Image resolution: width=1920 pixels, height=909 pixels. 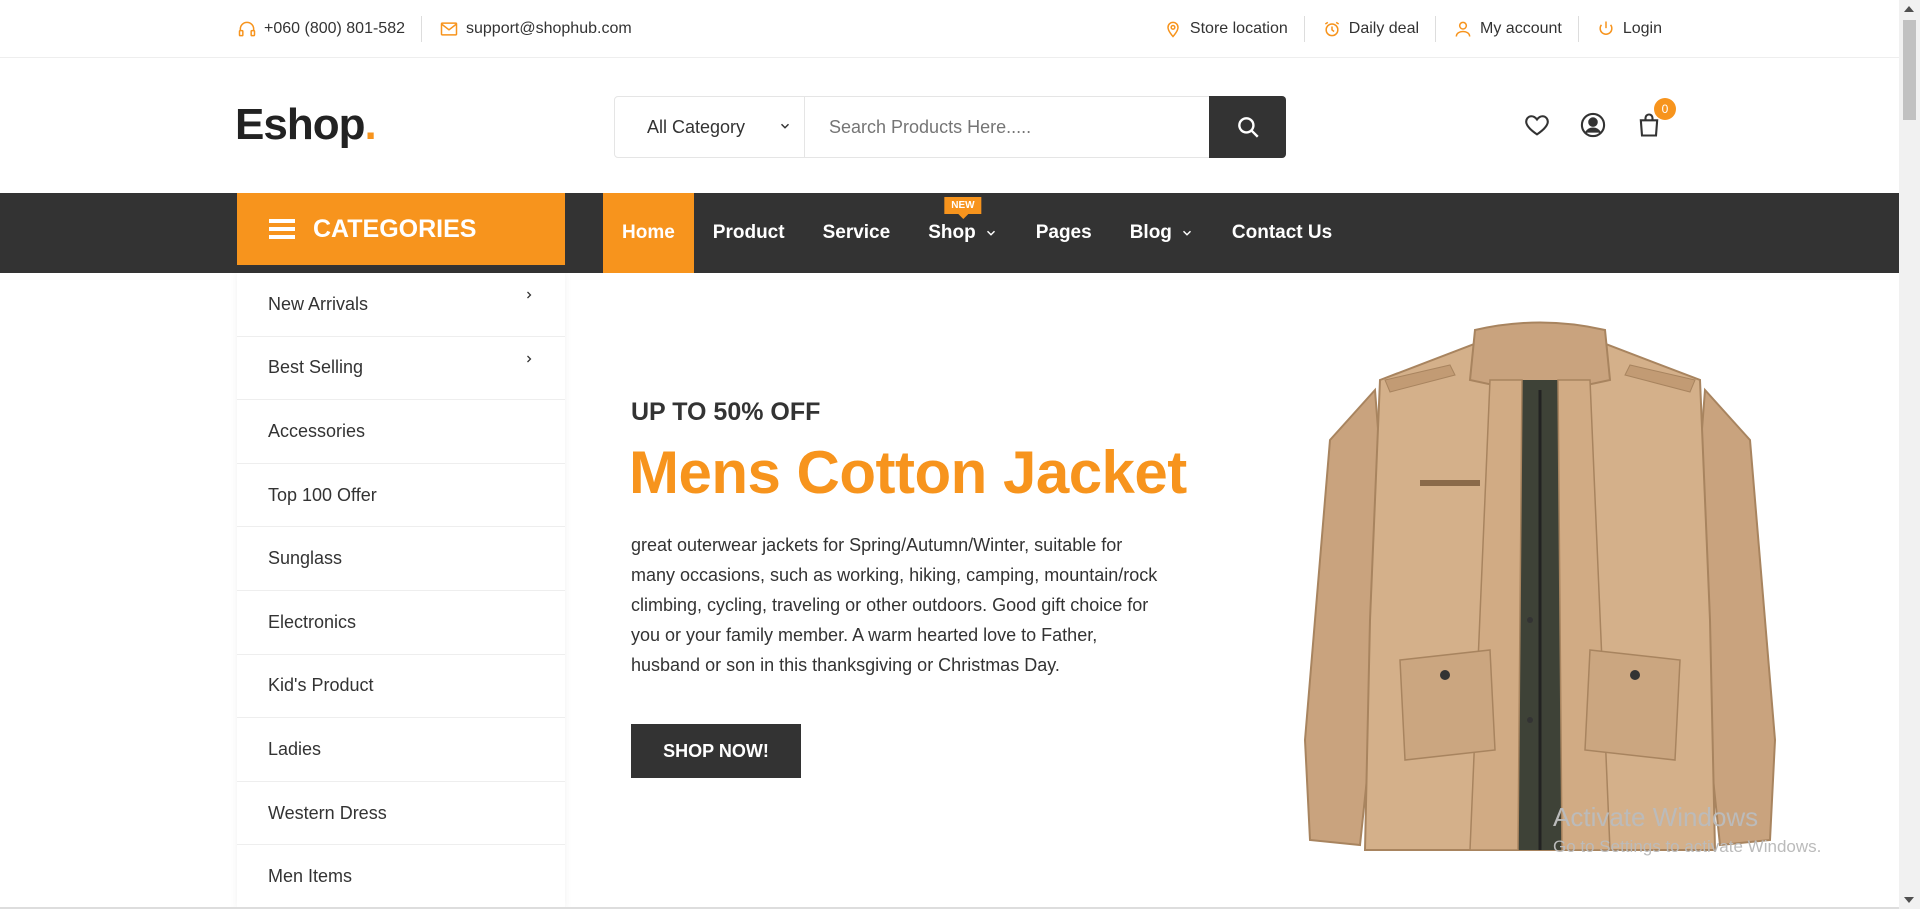 I want to click on nav-item-shop: NEW Shop, so click(x=963, y=233).